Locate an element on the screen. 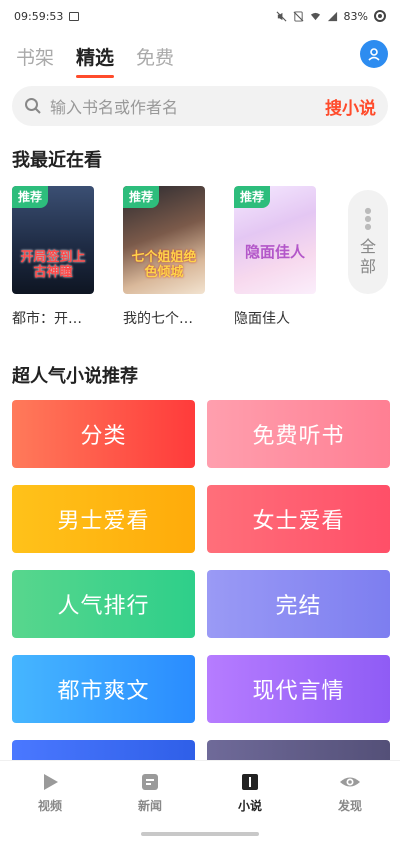  nav-video: 视频 is located at coordinates (50, 792).